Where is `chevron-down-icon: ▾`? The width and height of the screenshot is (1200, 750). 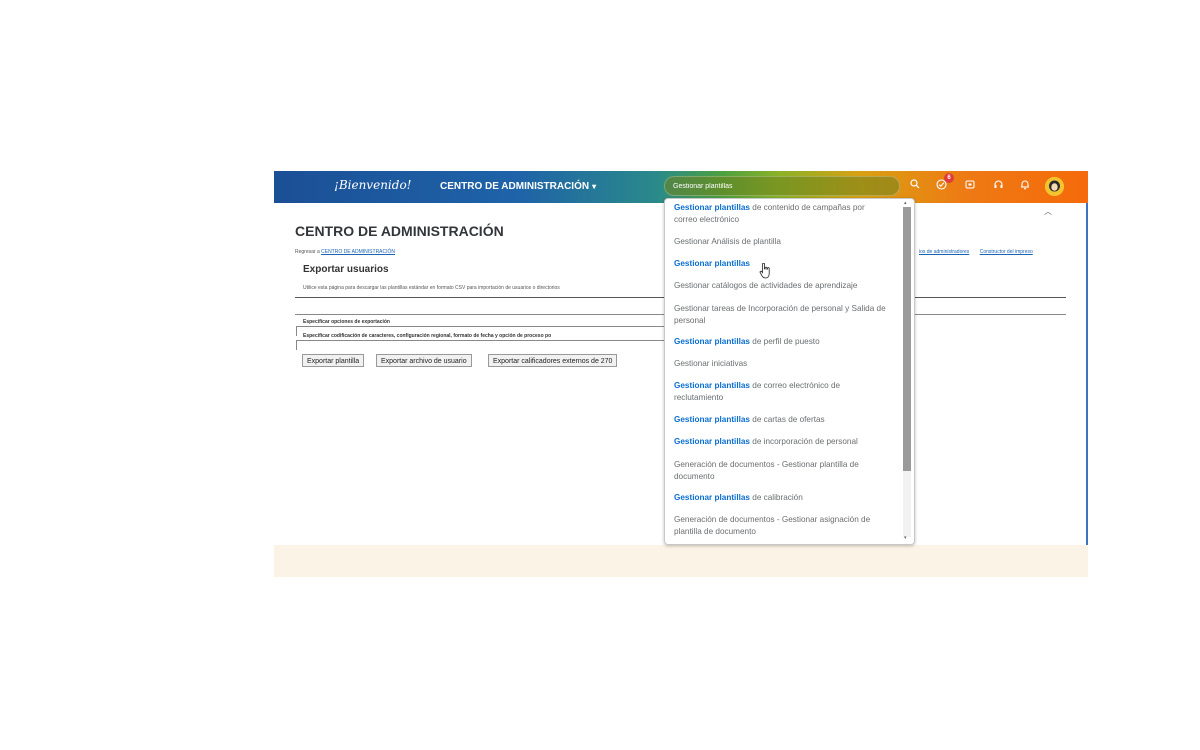
chevron-down-icon: ▾ is located at coordinates (594, 186).